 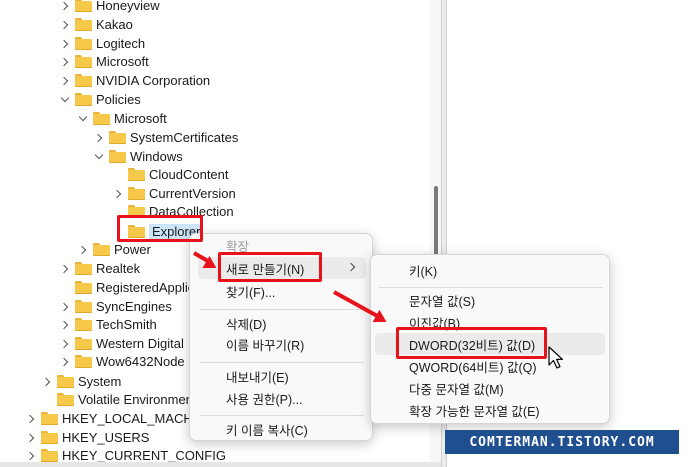 I want to click on highlight-box-dword, so click(x=471, y=343).